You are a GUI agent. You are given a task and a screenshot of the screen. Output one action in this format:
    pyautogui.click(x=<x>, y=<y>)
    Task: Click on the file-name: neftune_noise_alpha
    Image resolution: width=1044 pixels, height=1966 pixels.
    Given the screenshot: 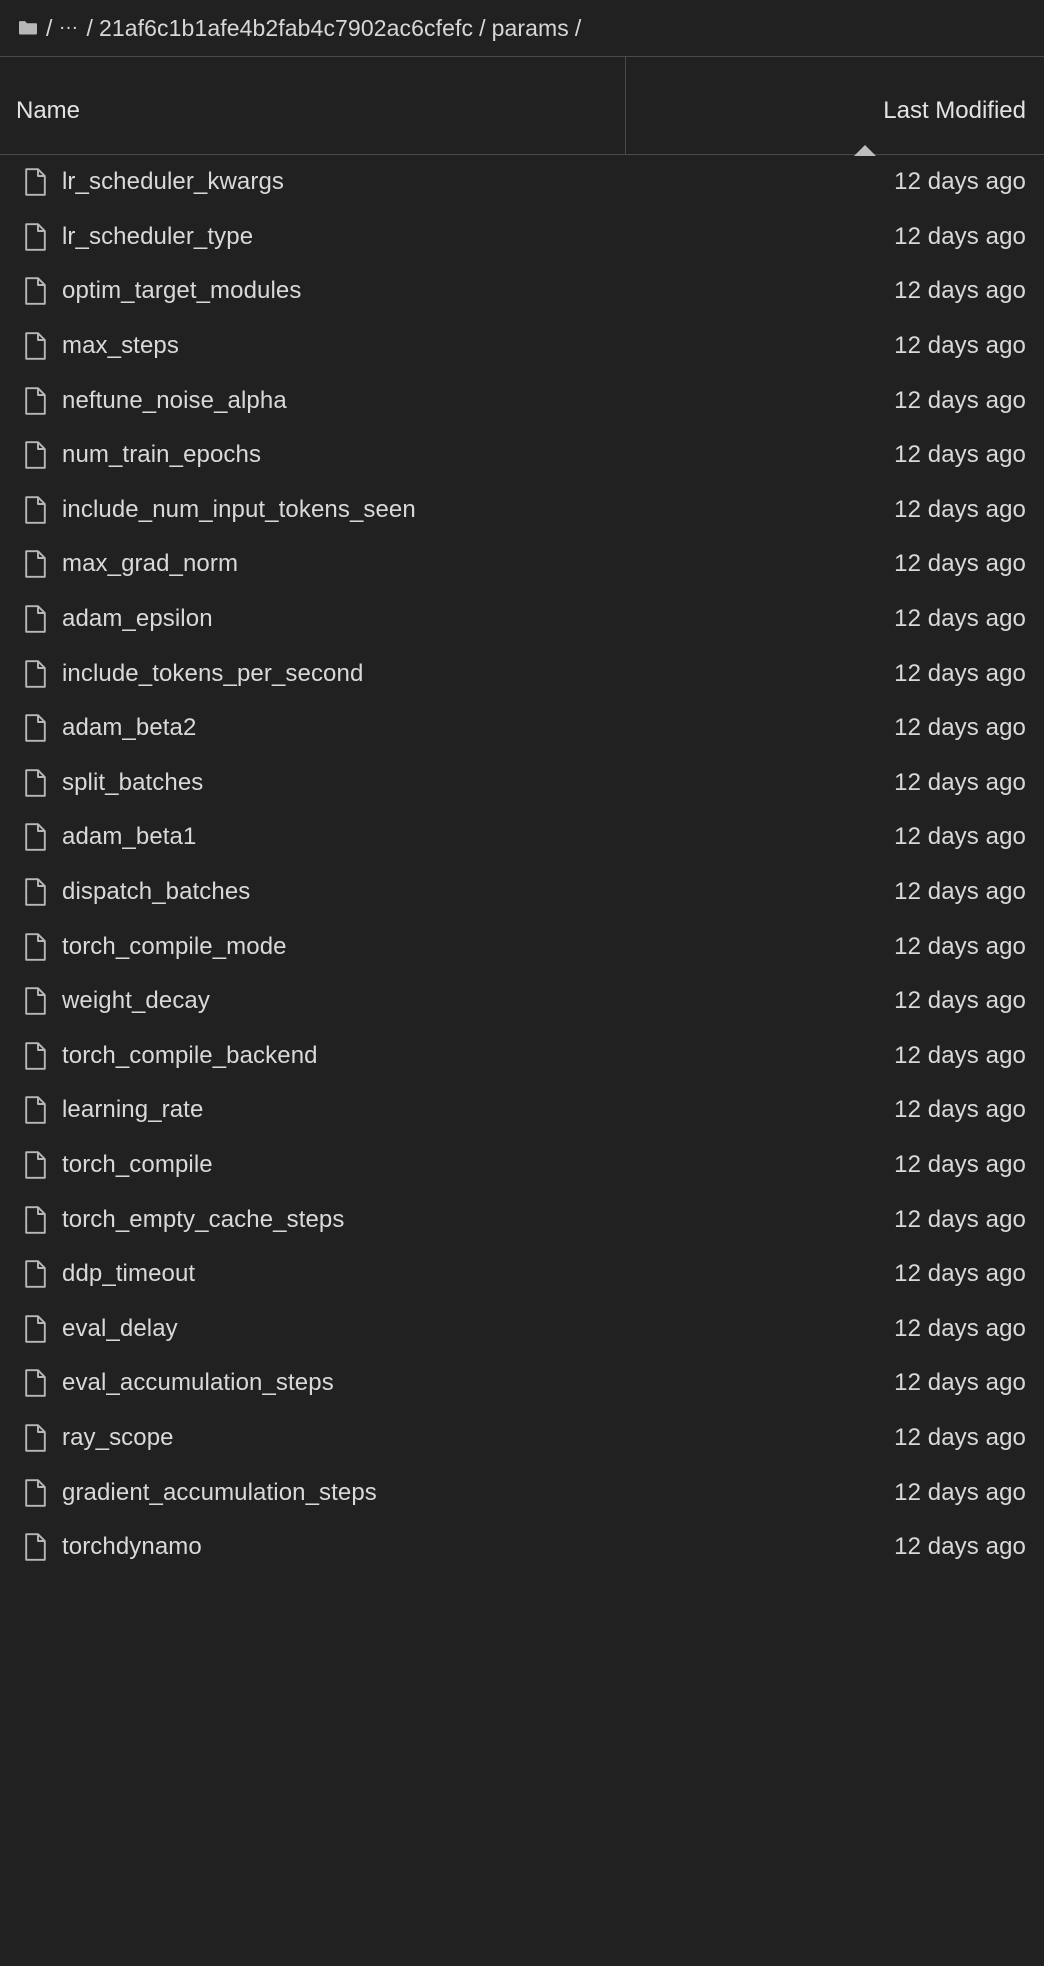 What is the action you would take?
    pyautogui.click(x=478, y=401)
    